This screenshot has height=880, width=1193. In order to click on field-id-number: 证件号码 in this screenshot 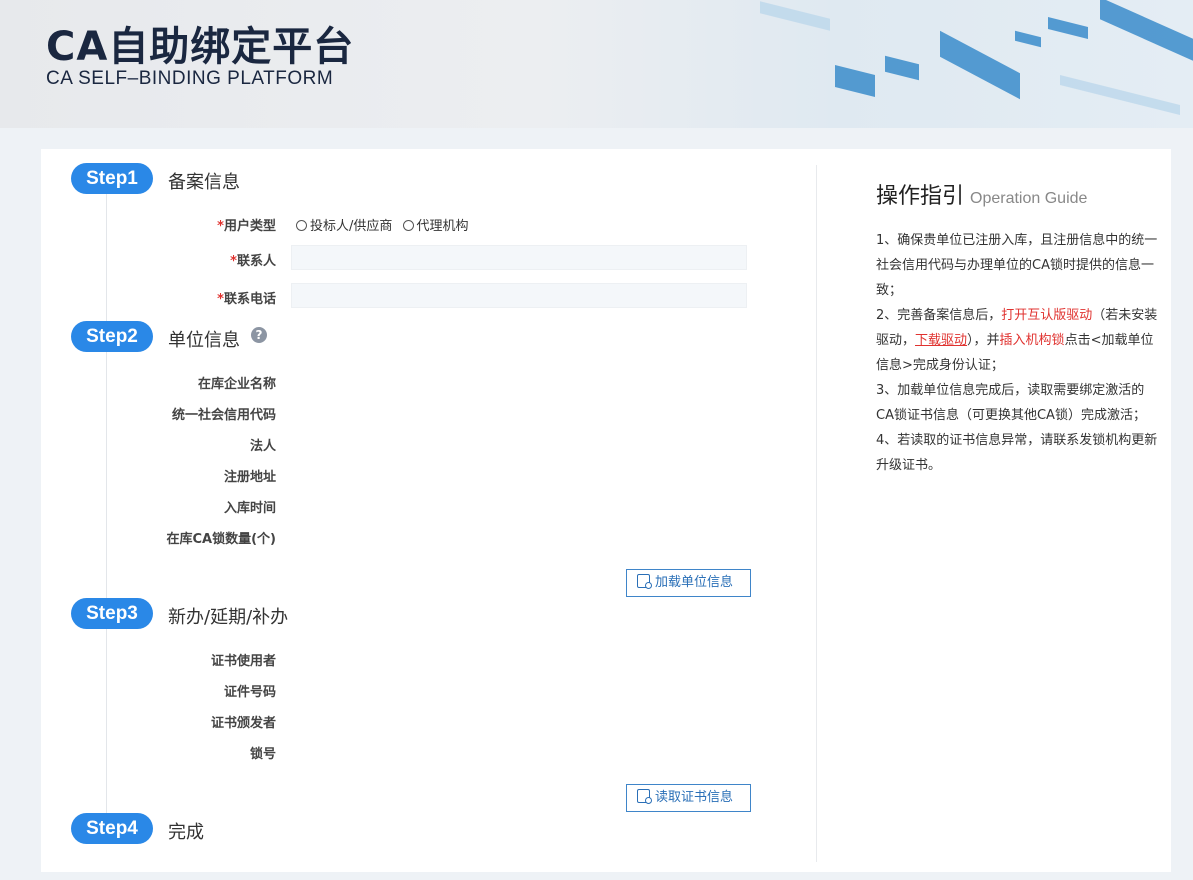, I will do `click(249, 692)`.